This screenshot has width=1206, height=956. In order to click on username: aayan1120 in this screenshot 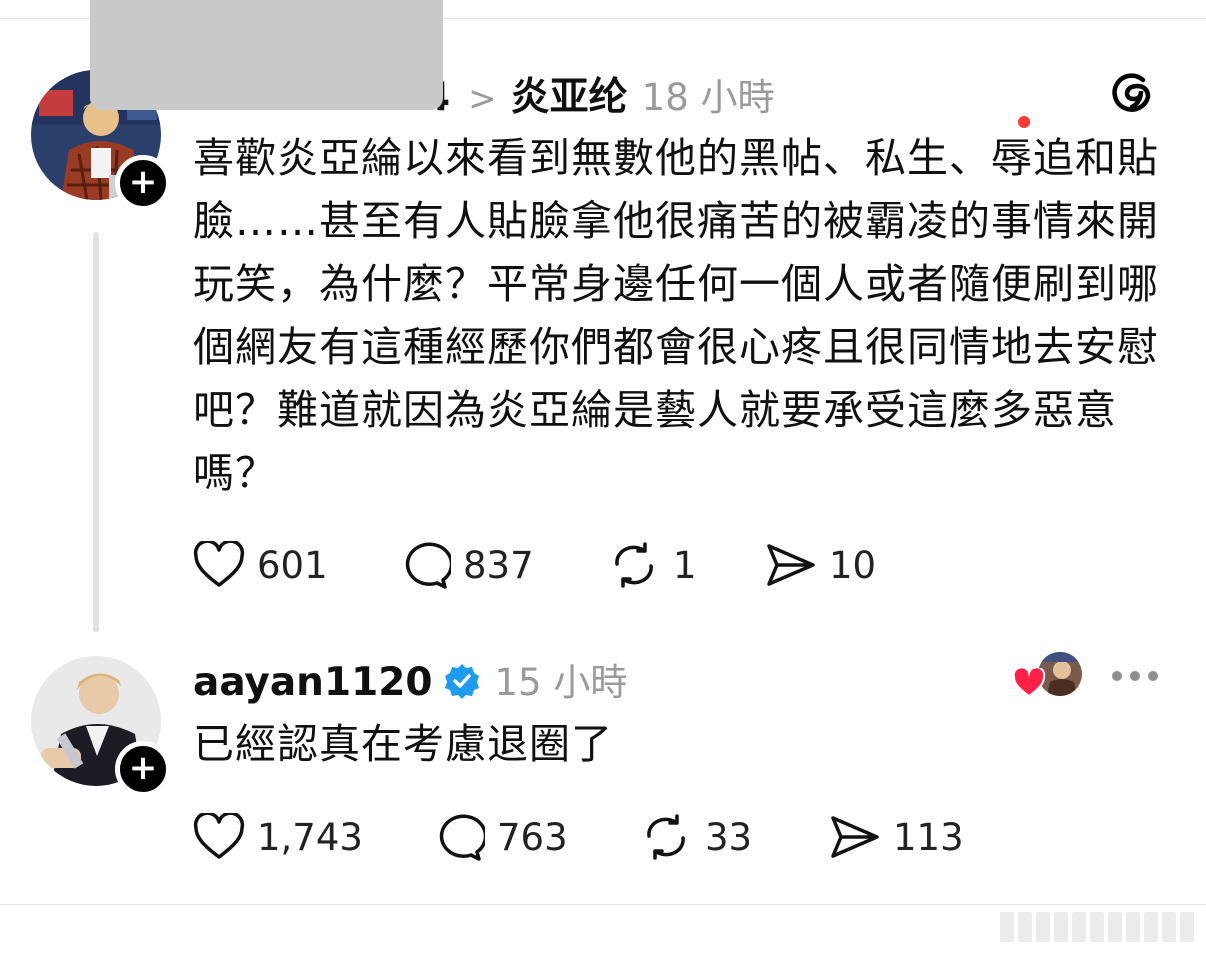, I will do `click(312, 682)`.